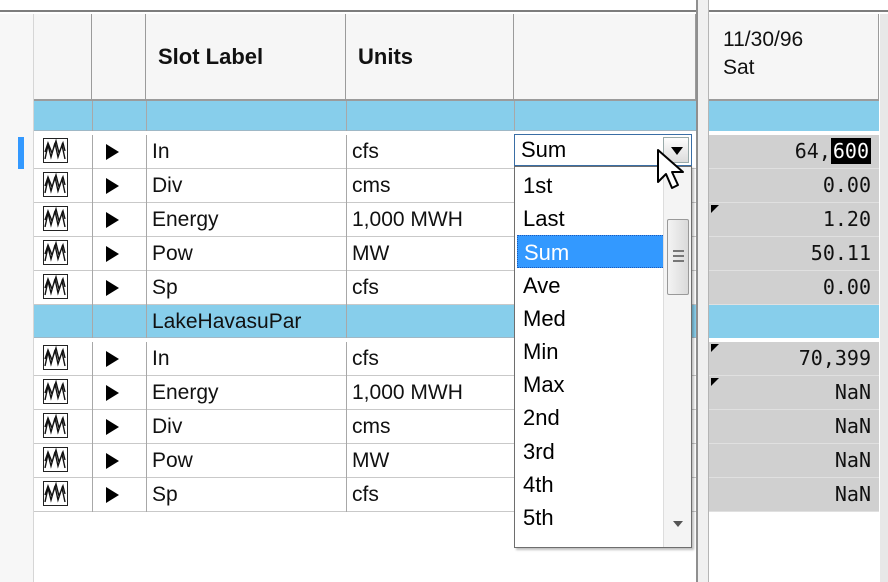 The image size is (888, 582). Describe the element at coordinates (850, 151) in the screenshot. I see `value-text-selected: 600` at that location.